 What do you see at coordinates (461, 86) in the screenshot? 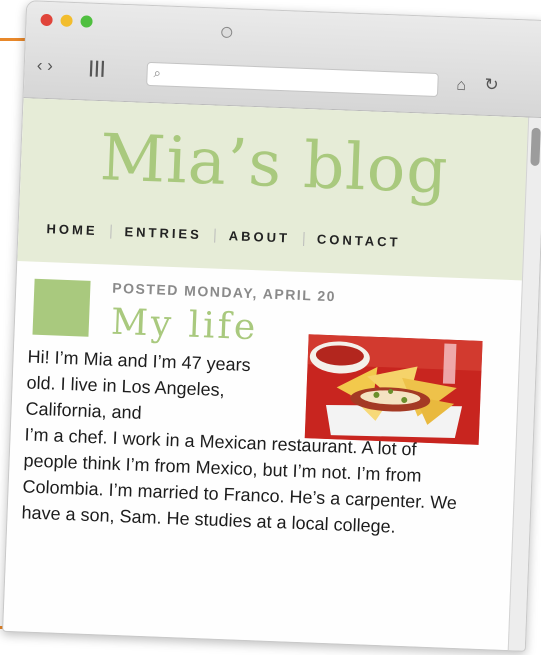
I see `home-icon: ⌂` at bounding box center [461, 86].